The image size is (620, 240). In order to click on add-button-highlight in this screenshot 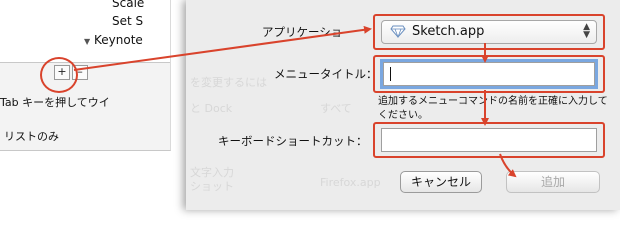, I will do `click(59, 75)`.